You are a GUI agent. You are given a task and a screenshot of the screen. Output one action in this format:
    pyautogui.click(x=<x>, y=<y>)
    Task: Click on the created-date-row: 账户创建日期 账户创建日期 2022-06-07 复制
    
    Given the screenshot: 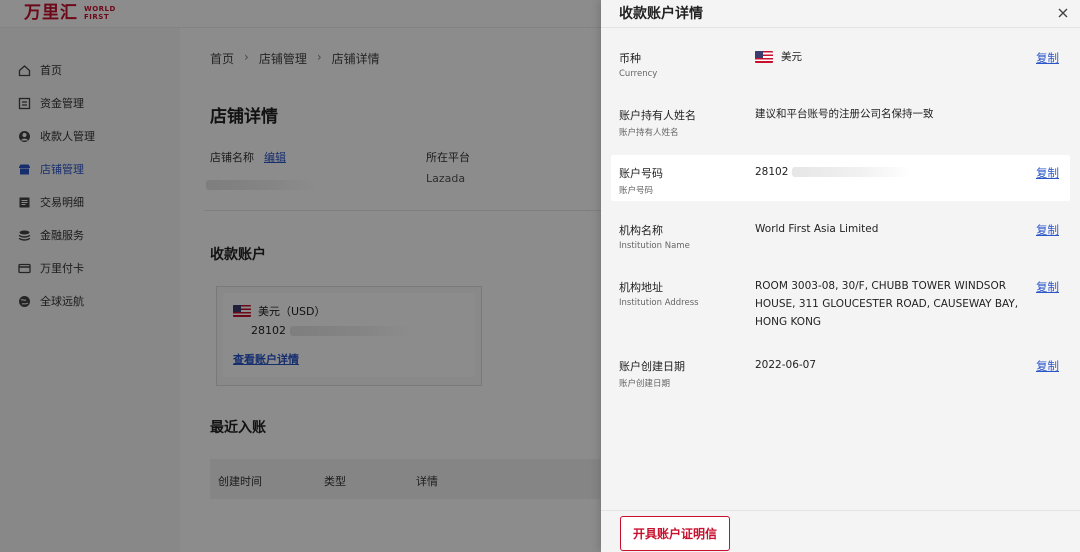 What is the action you would take?
    pyautogui.click(x=840, y=378)
    